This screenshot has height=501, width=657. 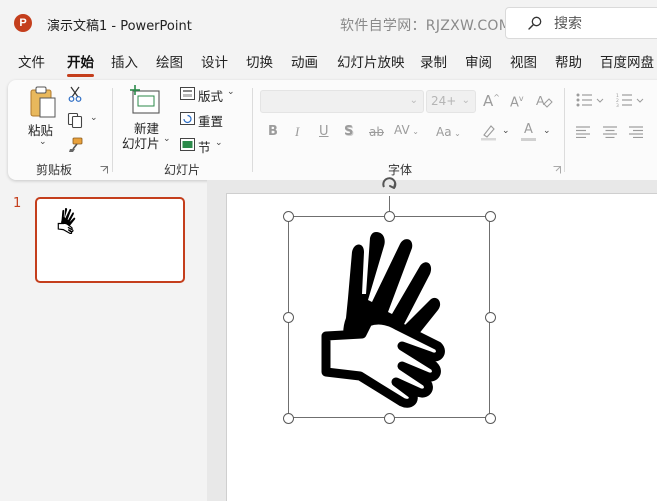 What do you see at coordinates (400, 170) in the screenshot?
I see `font-group-label: 字体` at bounding box center [400, 170].